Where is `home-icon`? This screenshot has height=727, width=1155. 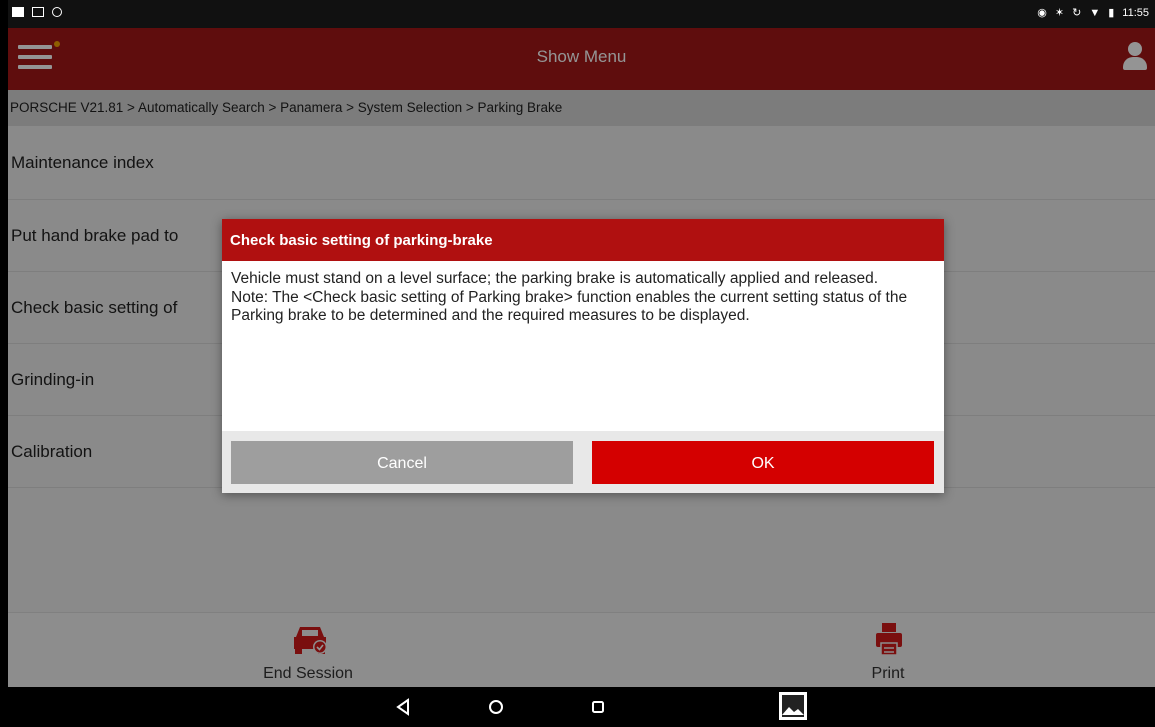
home-icon is located at coordinates (496, 707).